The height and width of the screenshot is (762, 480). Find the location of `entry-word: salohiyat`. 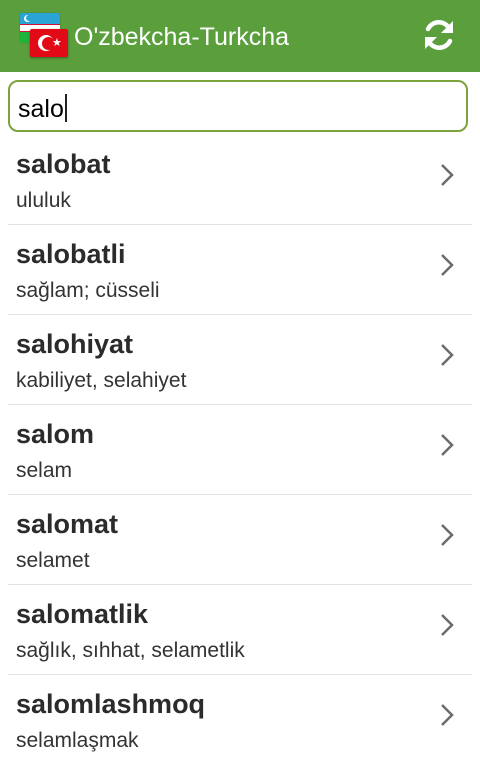

entry-word: salohiyat is located at coordinates (75, 344).